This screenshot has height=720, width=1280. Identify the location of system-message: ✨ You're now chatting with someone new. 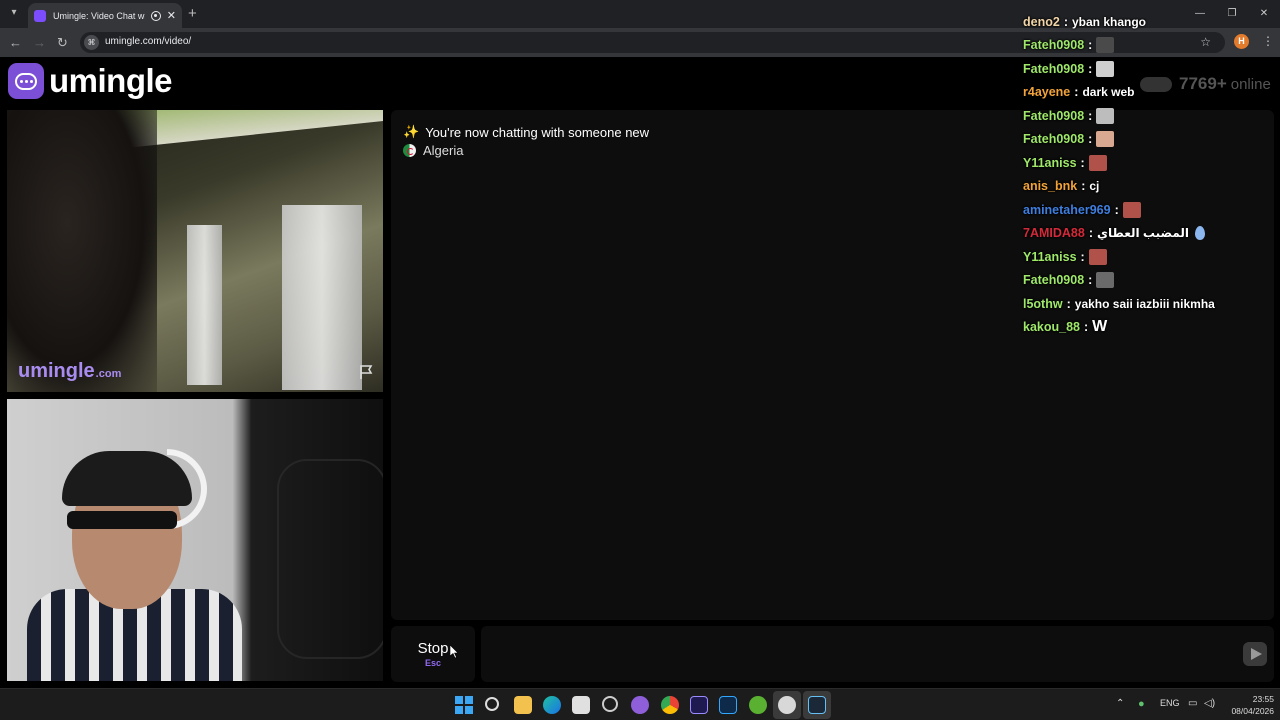
(526, 132).